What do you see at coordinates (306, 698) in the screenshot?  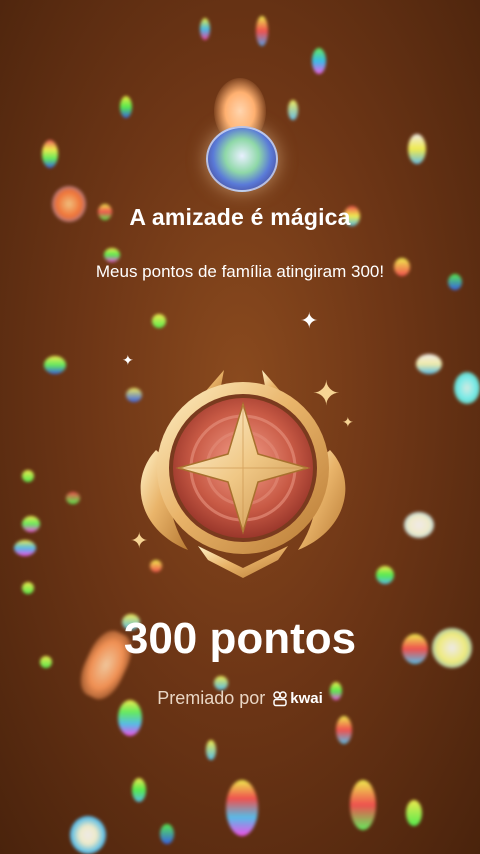 I see `brand-name: kwai` at bounding box center [306, 698].